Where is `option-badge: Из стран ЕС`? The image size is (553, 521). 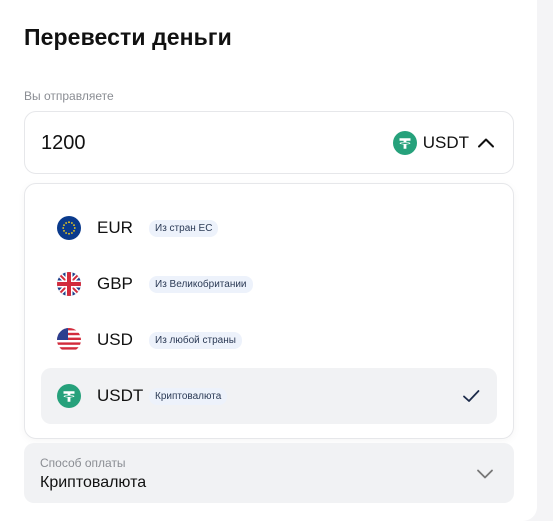
option-badge: Из стран ЕС is located at coordinates (184, 228).